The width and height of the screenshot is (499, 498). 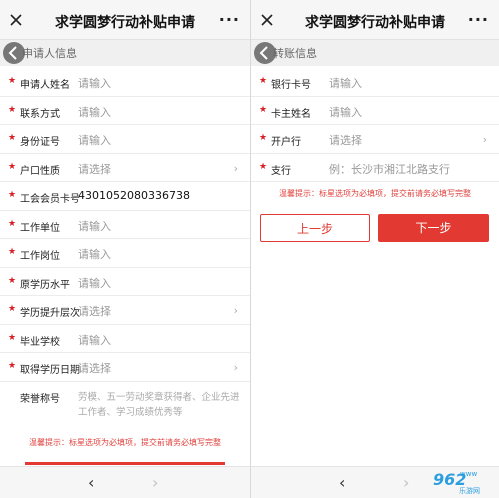 I want to click on form-row: ★ 支行 例：长沙市湘江北路支行, so click(x=375, y=168).